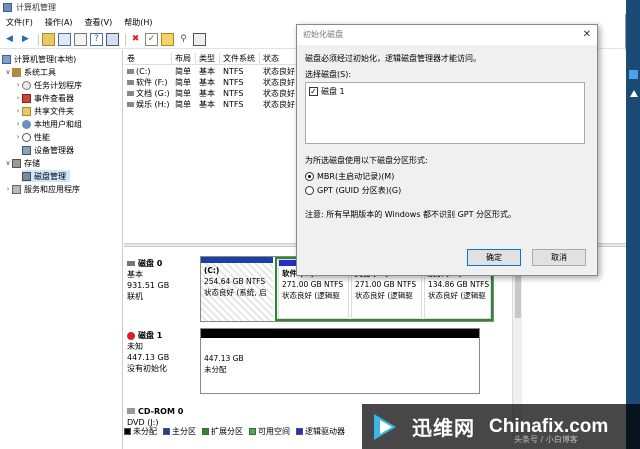 The height and width of the screenshot is (449, 640). Describe the element at coordinates (26, 150) in the screenshot. I see `device-manager-icon` at that location.